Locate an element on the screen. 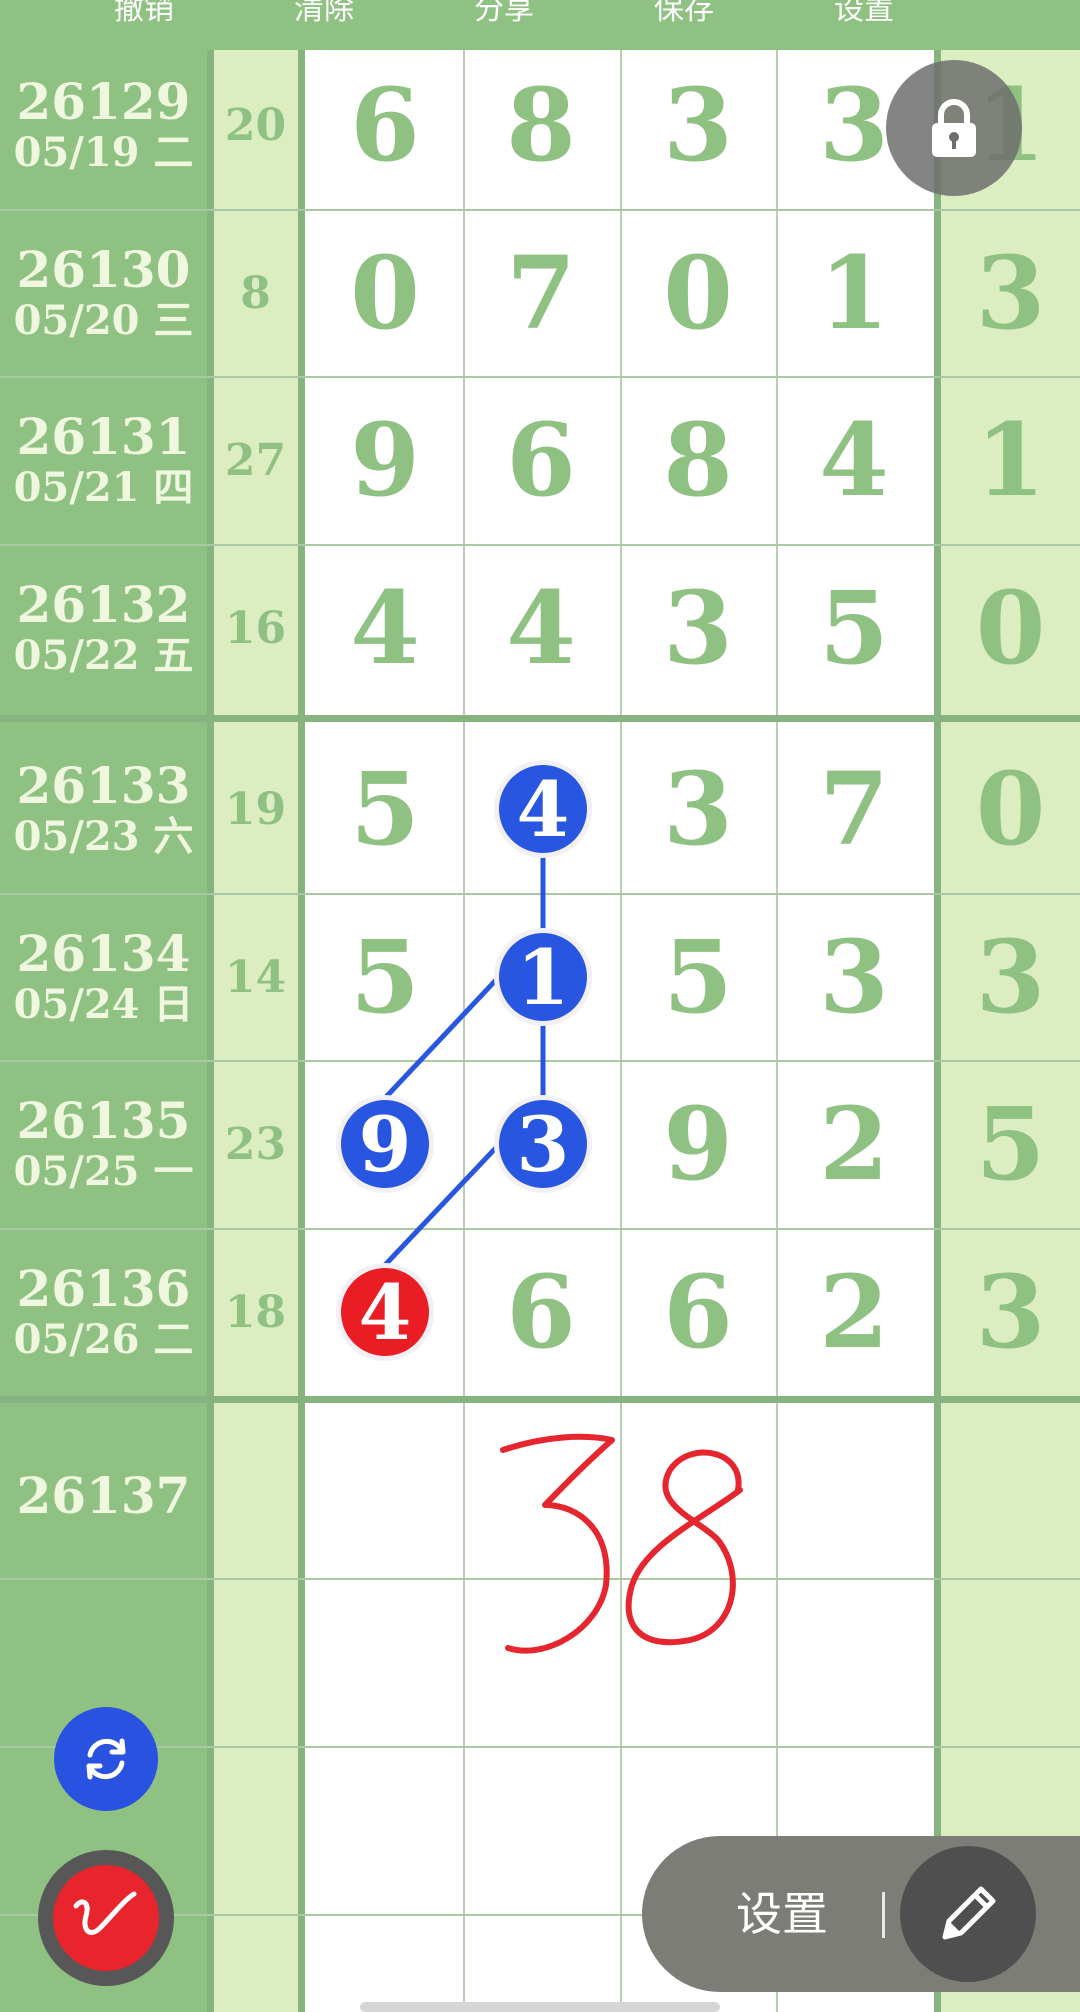 Image resolution: width=1080 pixels, height=2012 pixels. pen-icon is located at coordinates (105, 1913).